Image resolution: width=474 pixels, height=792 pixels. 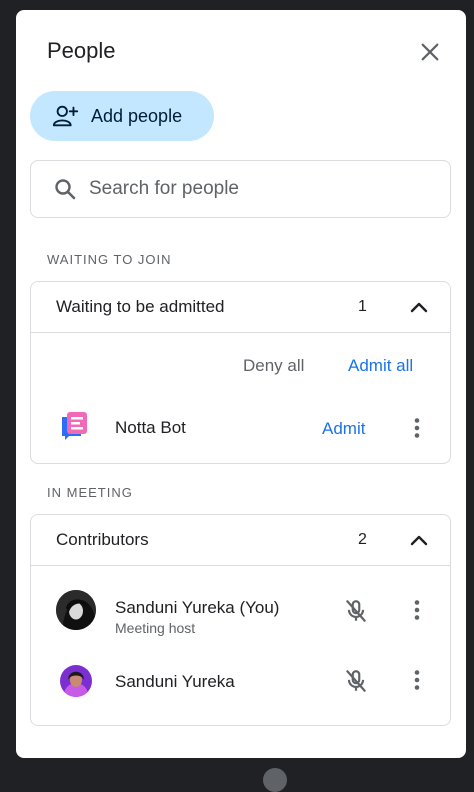 I want to click on close-icon, so click(x=430, y=52).